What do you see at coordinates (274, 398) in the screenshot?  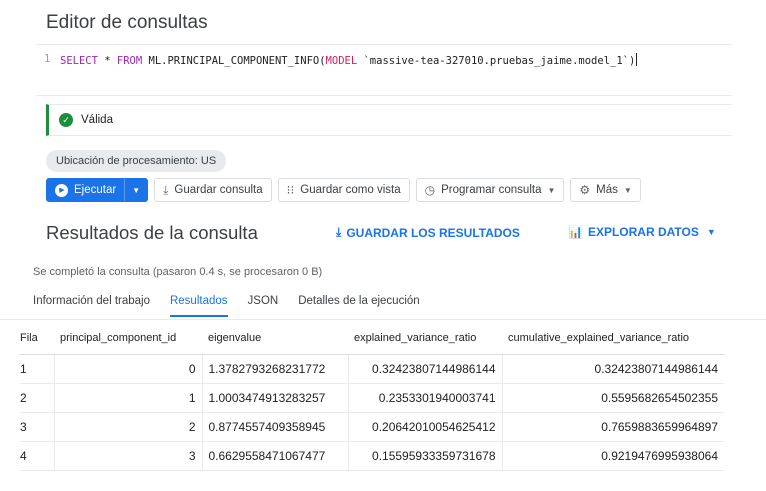 I see `cell-eigenvalue: 1.0003474913283257` at bounding box center [274, 398].